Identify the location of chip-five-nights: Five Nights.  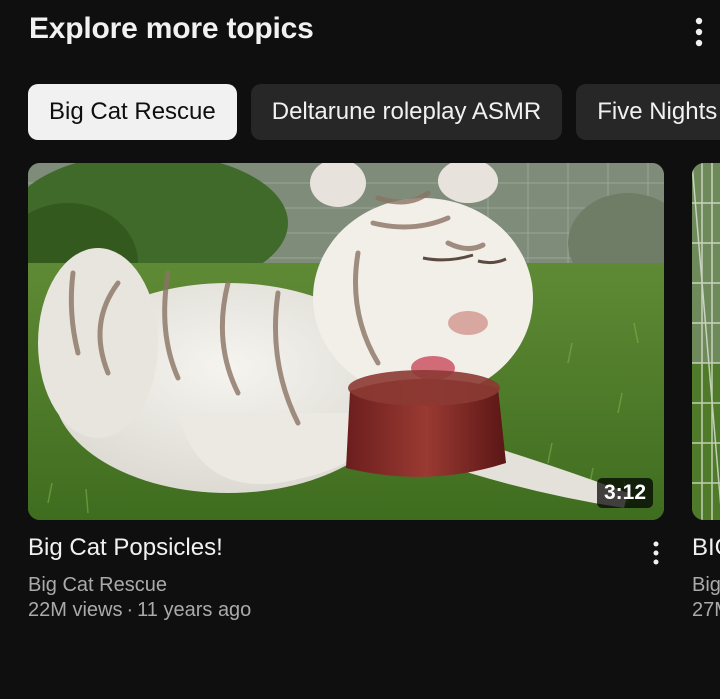
(648, 112).